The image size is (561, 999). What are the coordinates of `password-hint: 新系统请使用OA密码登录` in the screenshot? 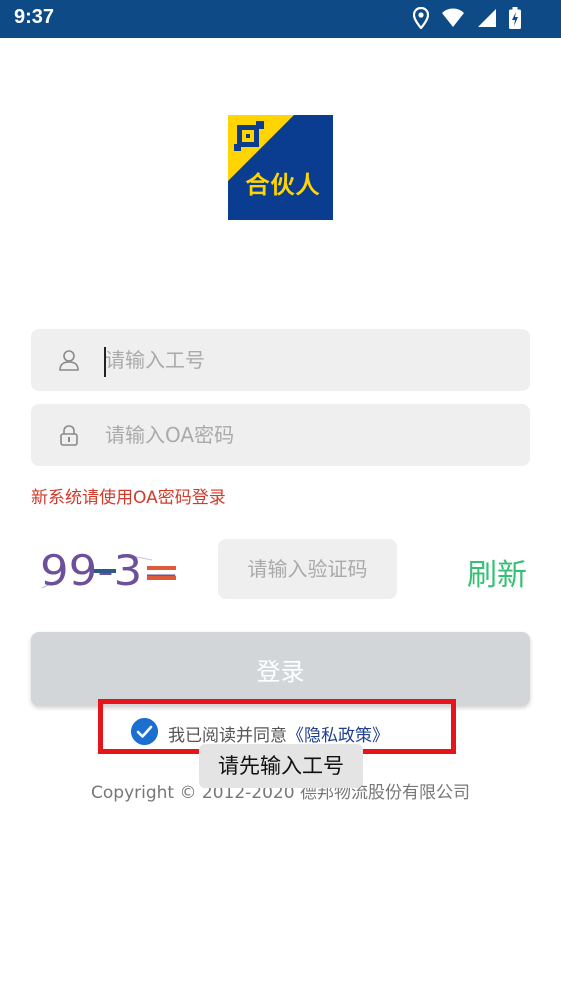 It's located at (128, 498).